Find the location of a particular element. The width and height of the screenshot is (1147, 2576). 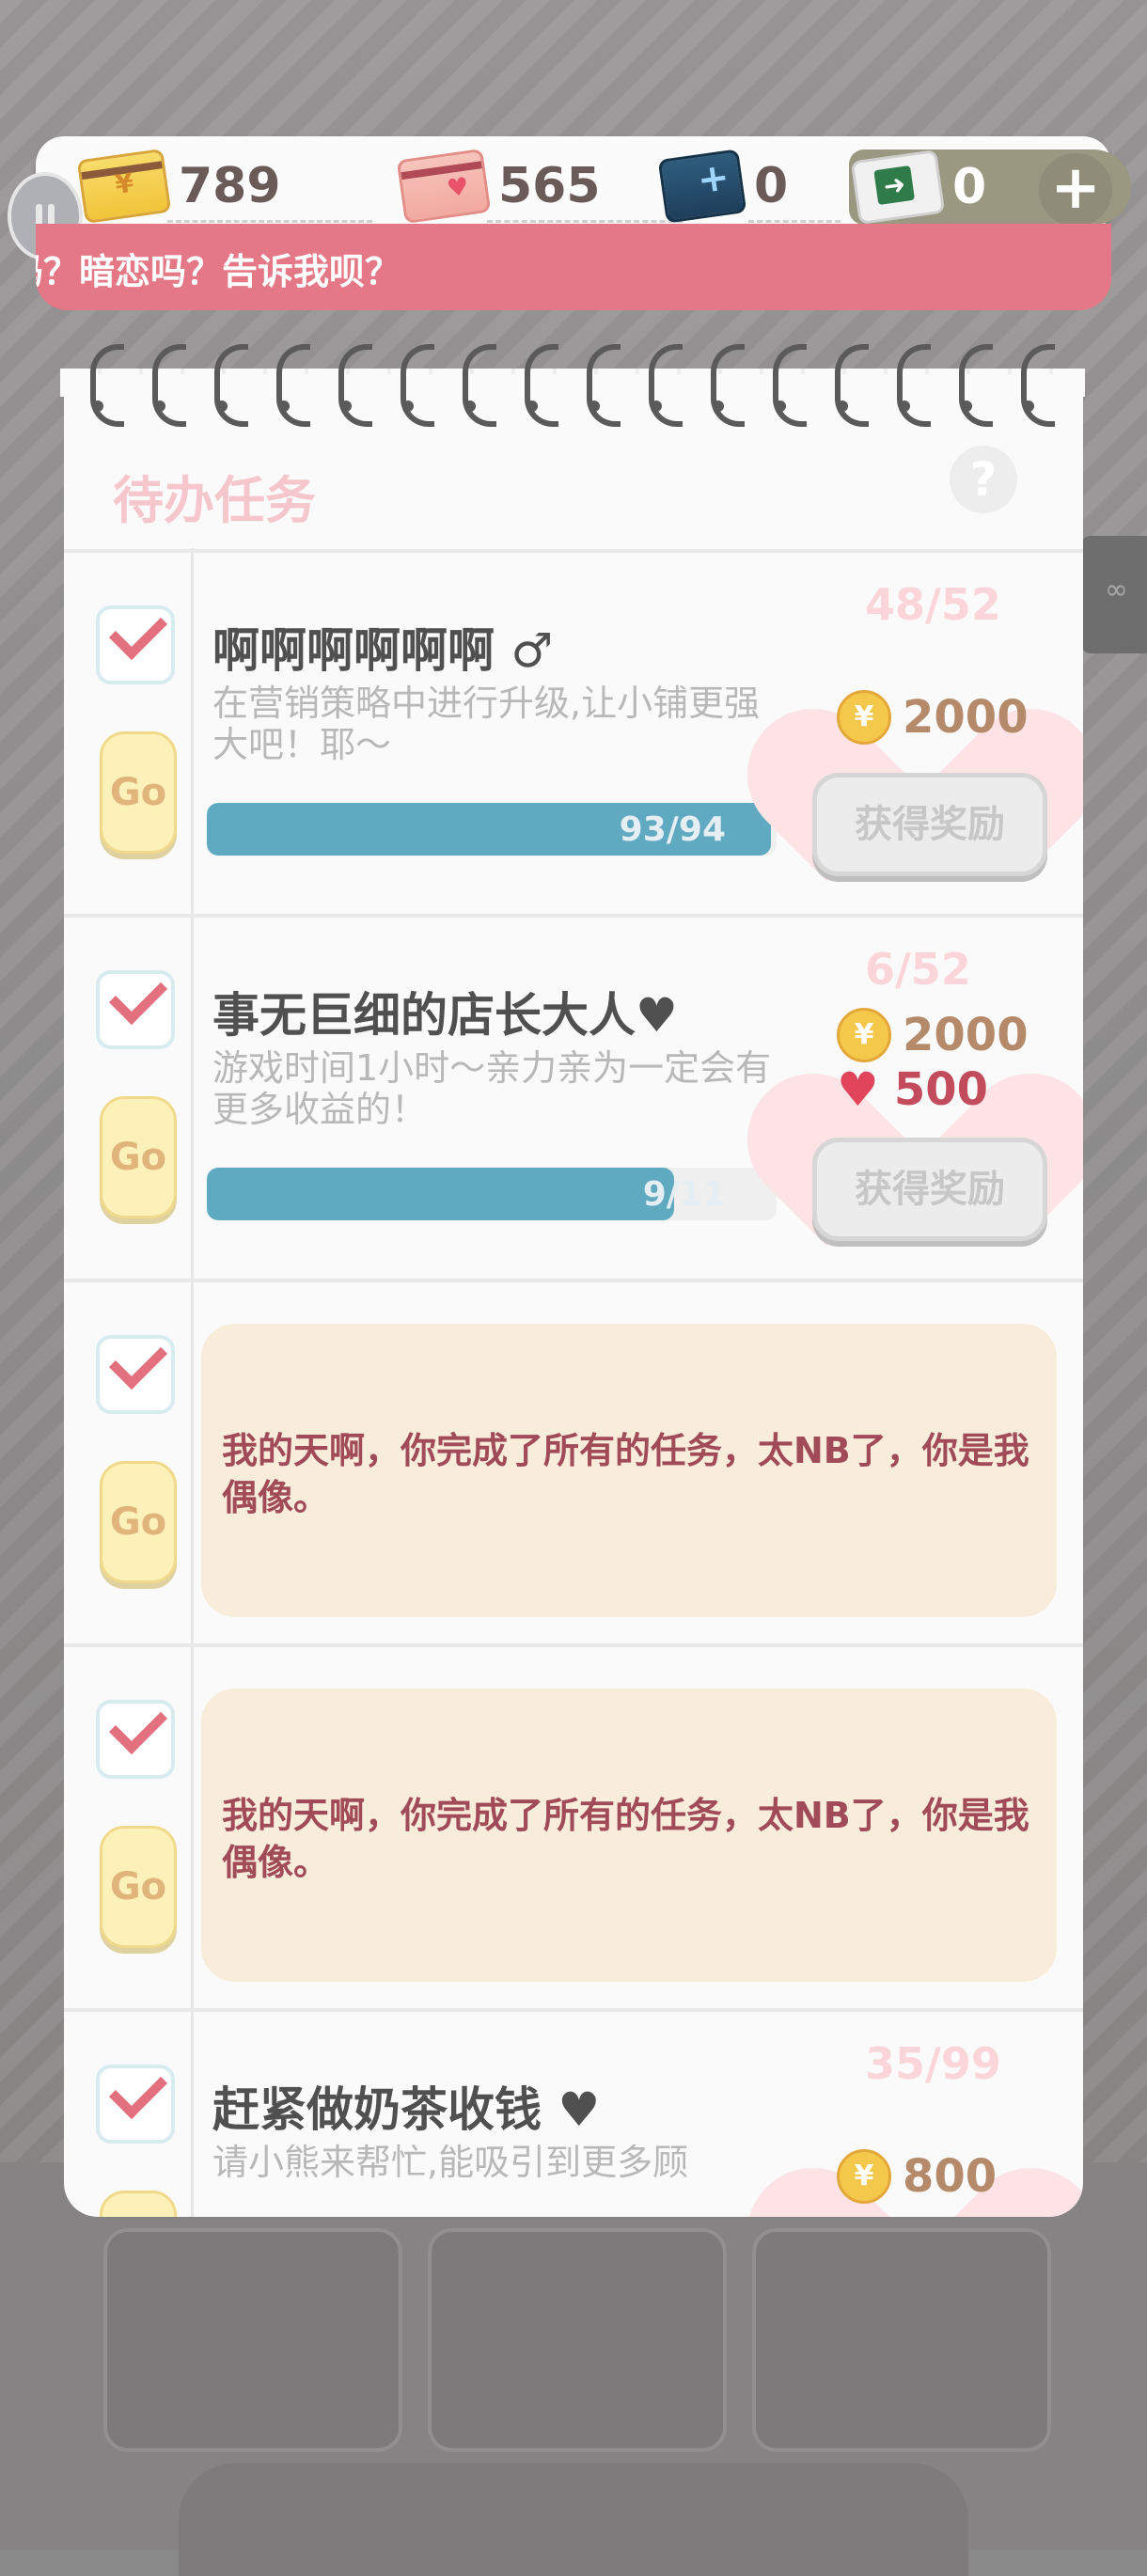

gold-card-icon is located at coordinates (124, 187).